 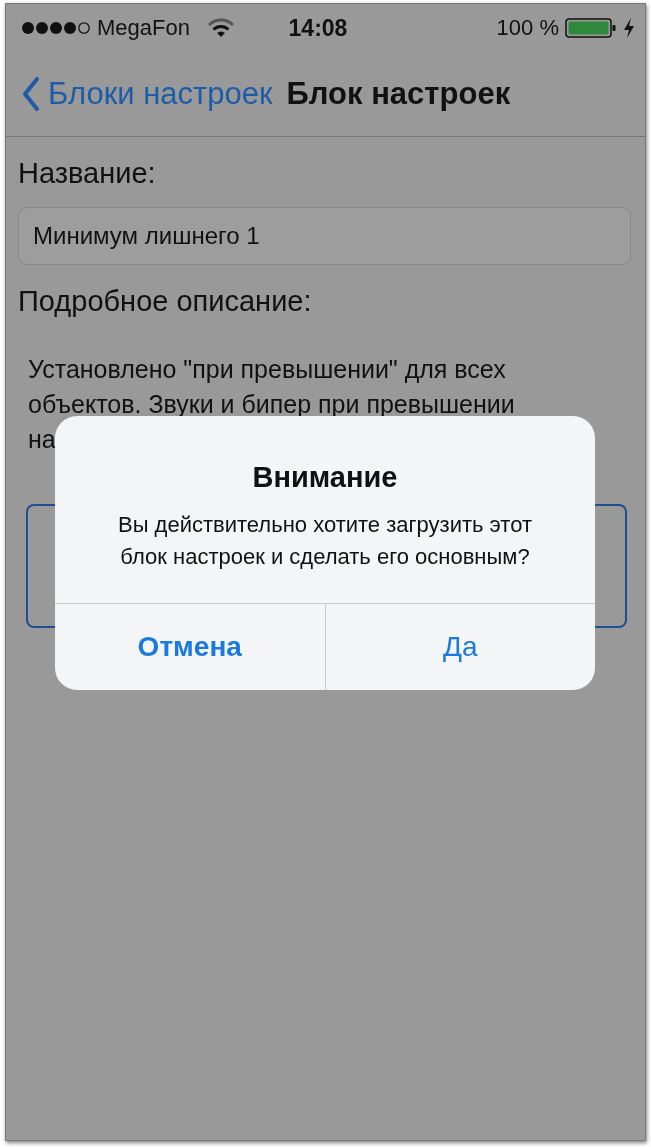 I want to click on battery-percent: 100 %, so click(x=527, y=28).